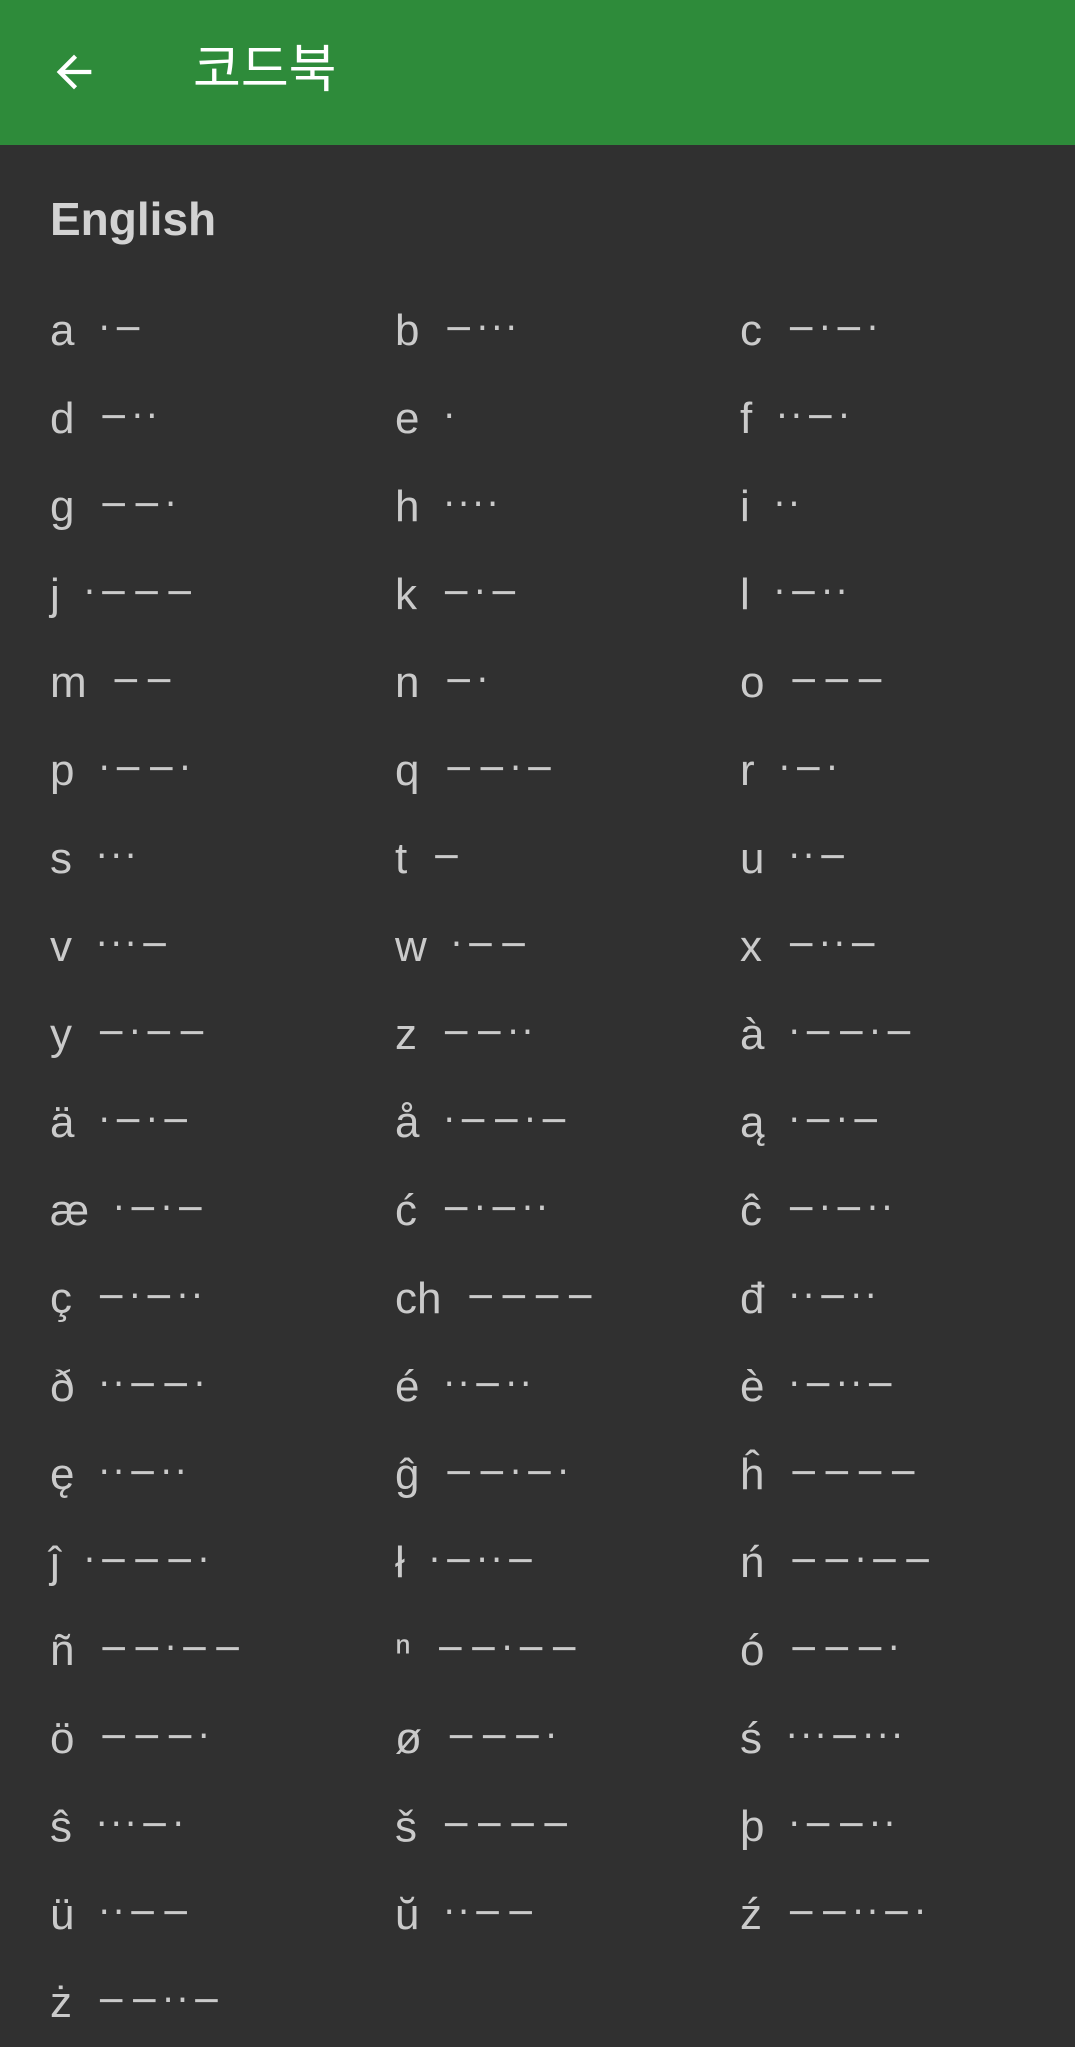 The image size is (1075, 2047). What do you see at coordinates (846, 1736) in the screenshot?
I see `morse-code: ···−···` at bounding box center [846, 1736].